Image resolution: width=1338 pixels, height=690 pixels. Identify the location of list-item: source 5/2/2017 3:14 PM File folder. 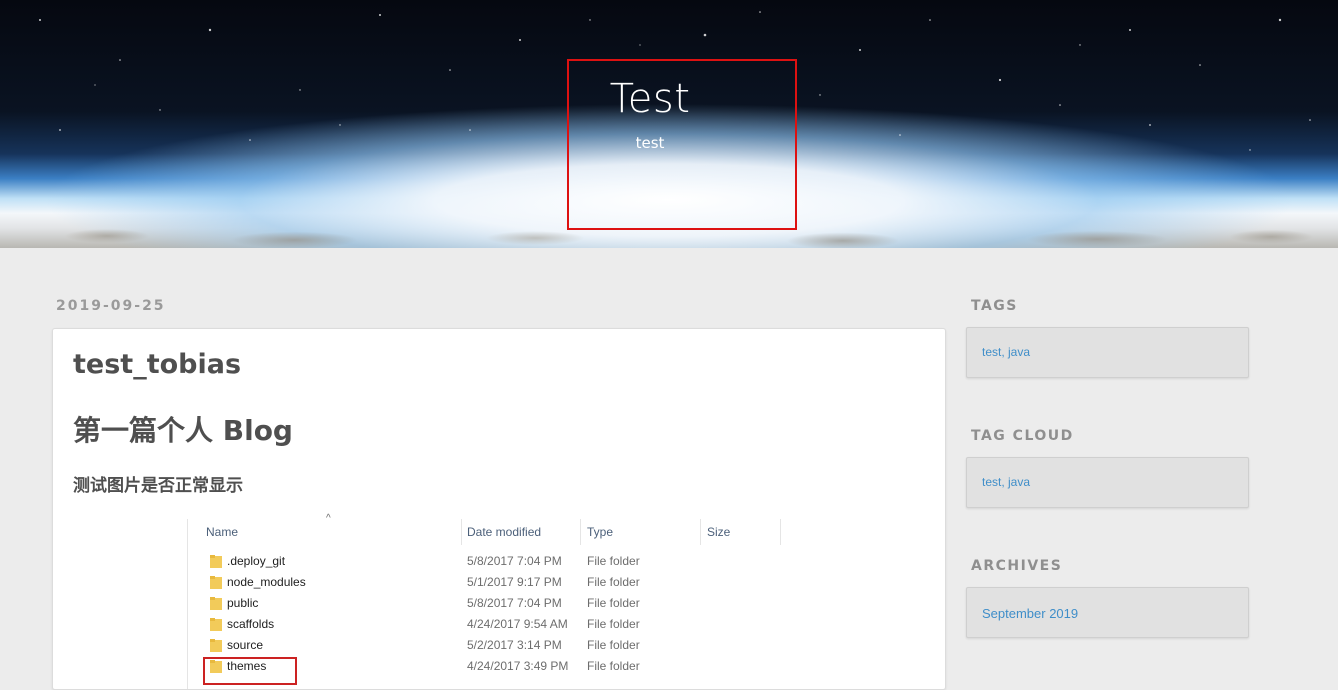
(488, 645).